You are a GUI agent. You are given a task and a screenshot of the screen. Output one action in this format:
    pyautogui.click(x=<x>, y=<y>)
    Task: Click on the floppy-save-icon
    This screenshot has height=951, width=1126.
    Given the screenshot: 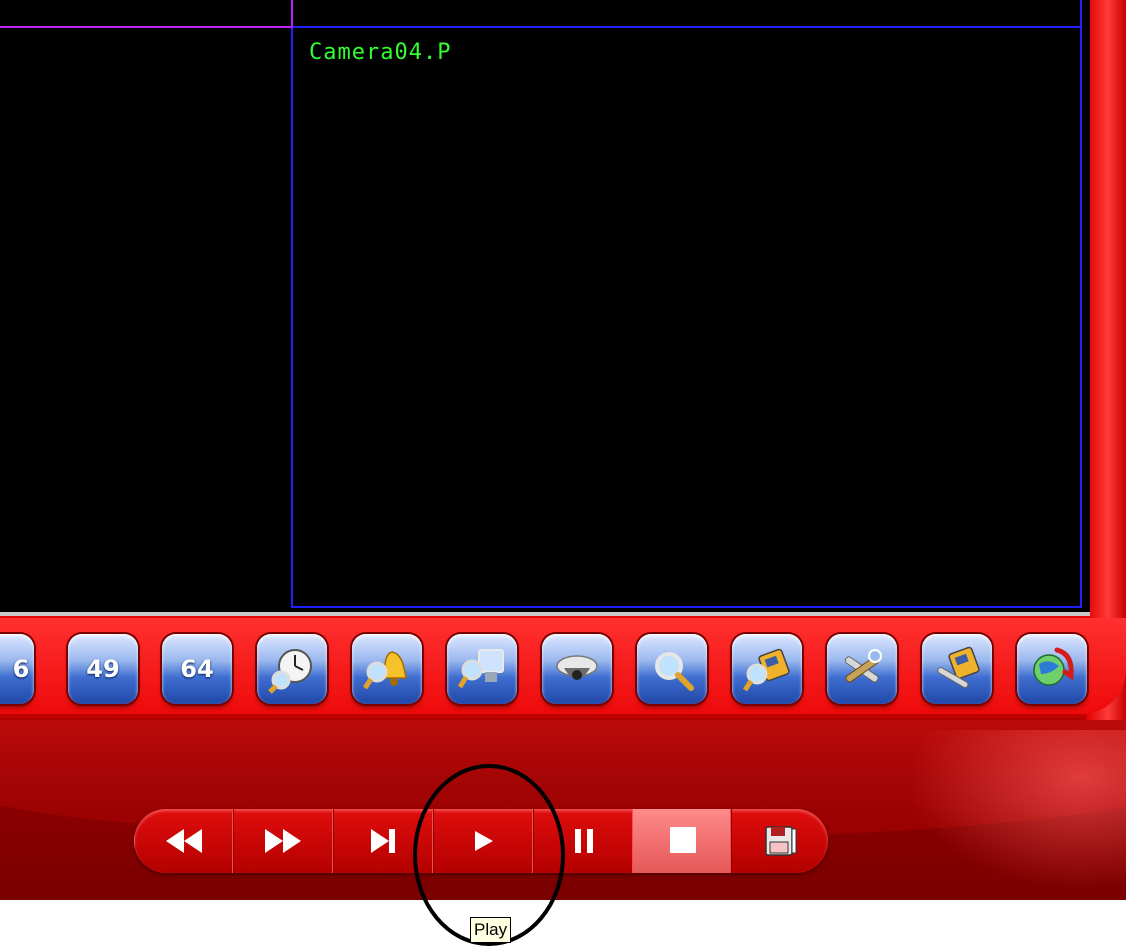 What is the action you would take?
    pyautogui.click(x=781, y=841)
    